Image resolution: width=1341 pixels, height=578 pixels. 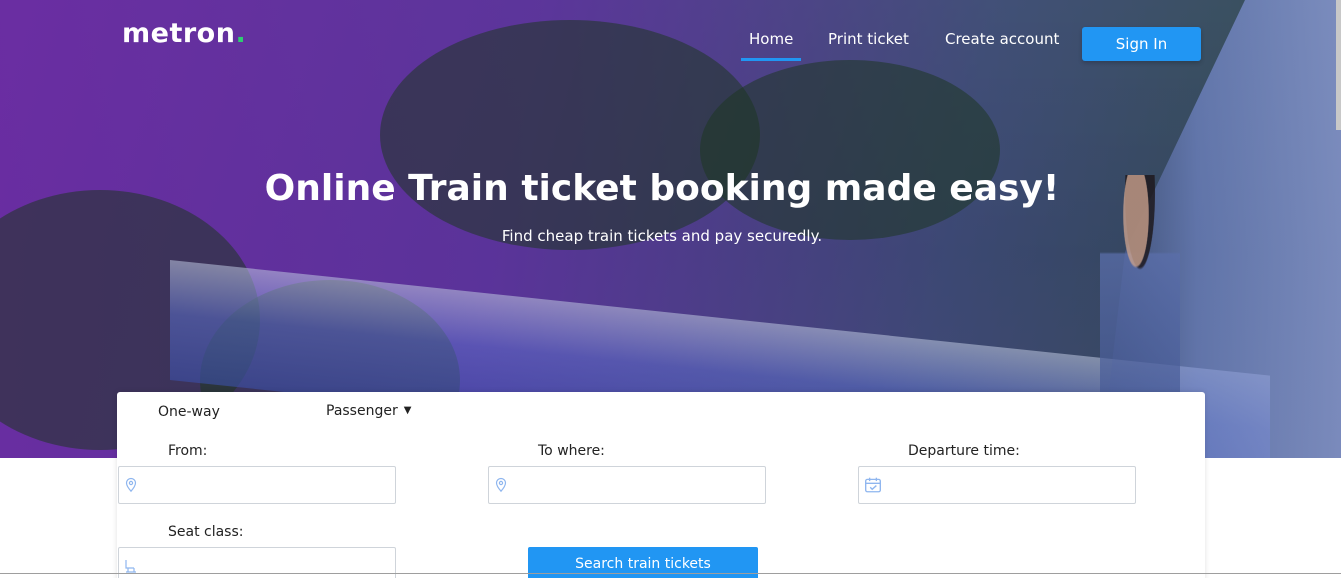 What do you see at coordinates (179, 33) in the screenshot?
I see `brand-name: metron` at bounding box center [179, 33].